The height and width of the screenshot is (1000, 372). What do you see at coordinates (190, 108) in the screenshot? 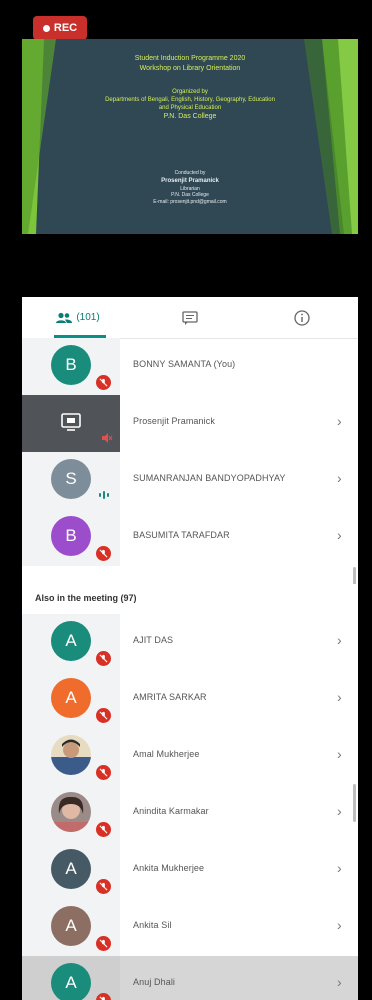
I see `slide-departments-line2: and Physical Education` at bounding box center [190, 108].